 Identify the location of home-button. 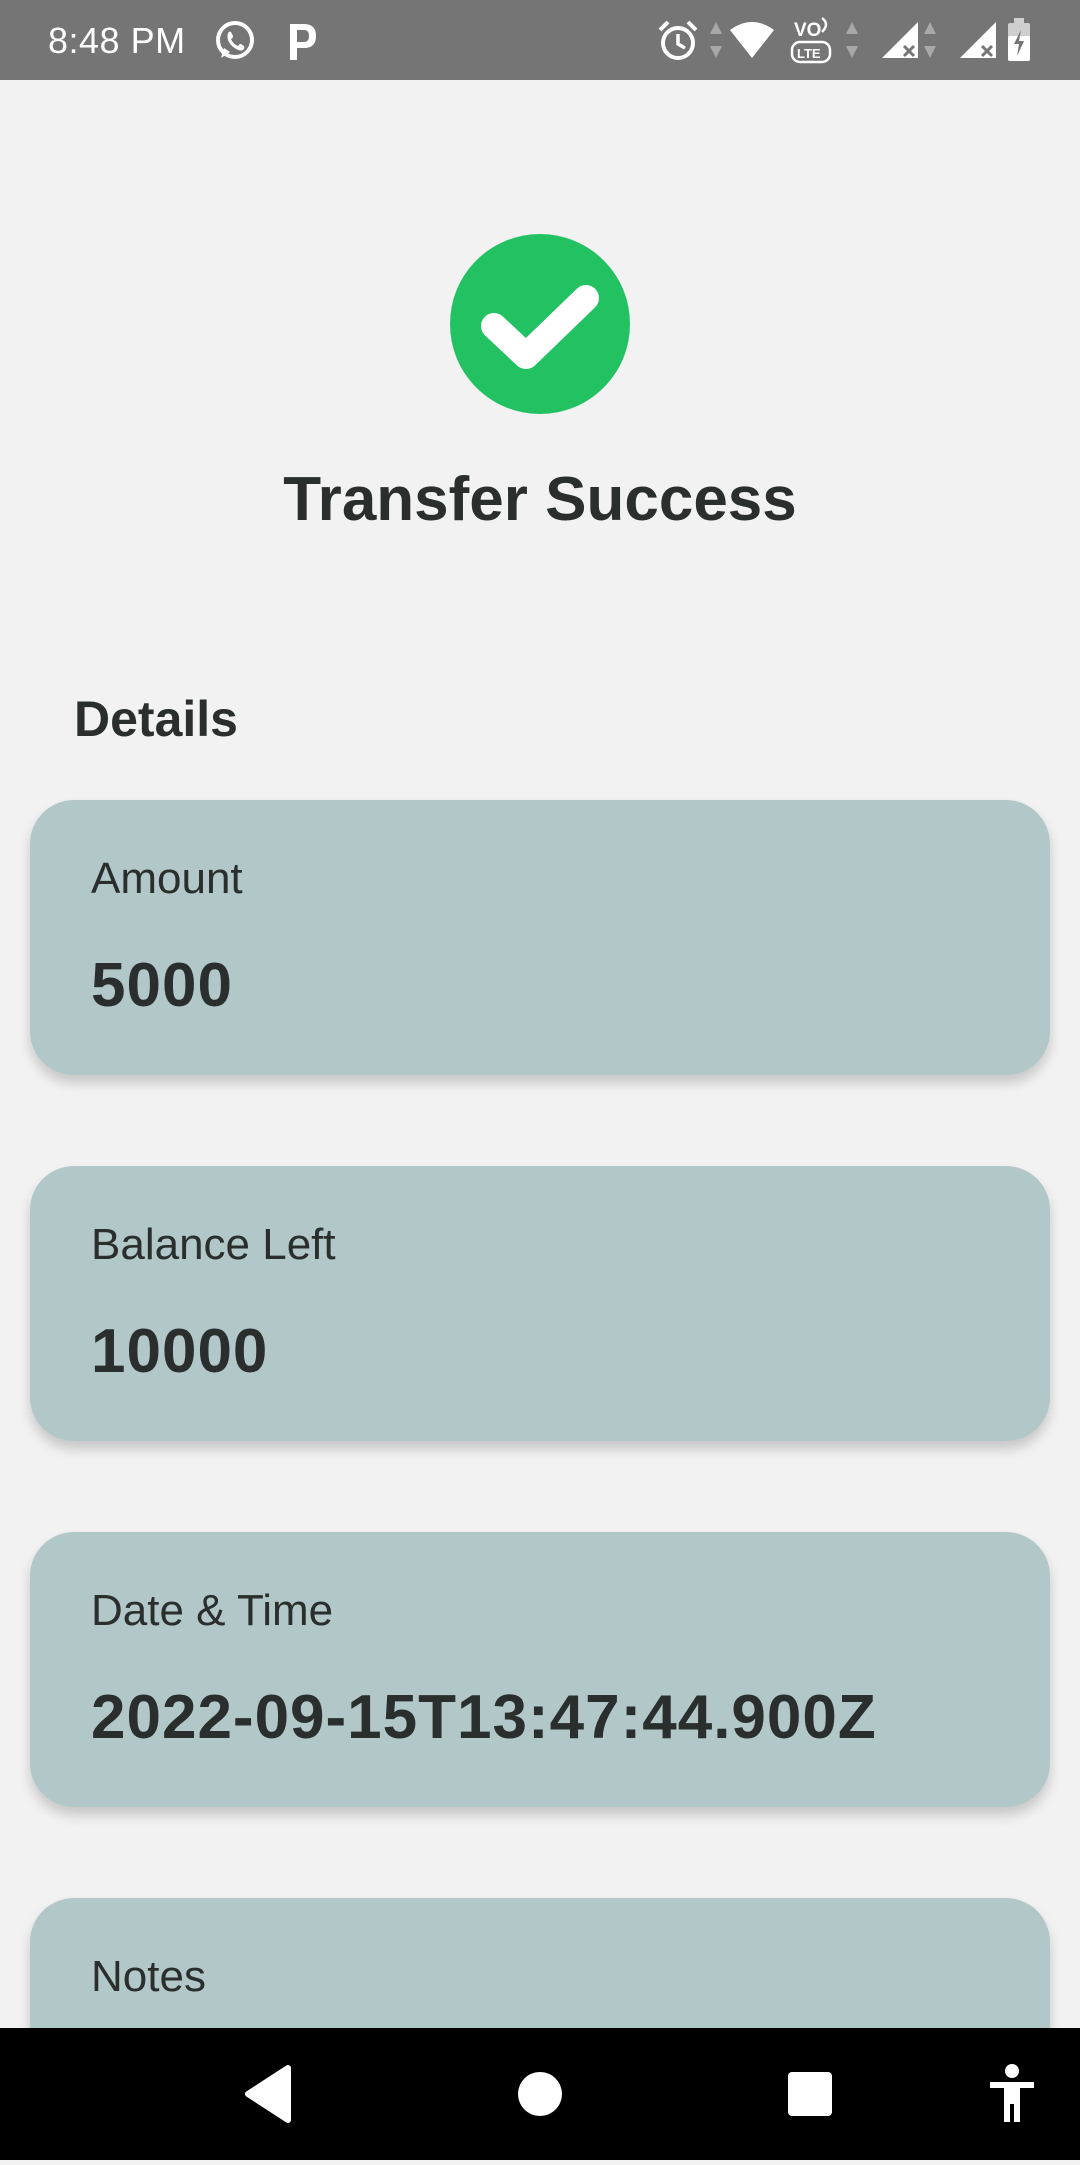
(540, 2094).